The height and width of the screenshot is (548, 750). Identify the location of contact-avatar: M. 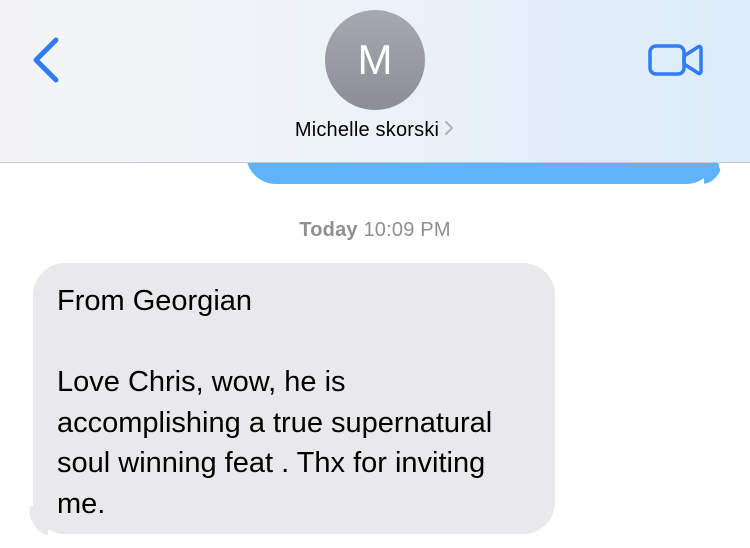
(375, 60).